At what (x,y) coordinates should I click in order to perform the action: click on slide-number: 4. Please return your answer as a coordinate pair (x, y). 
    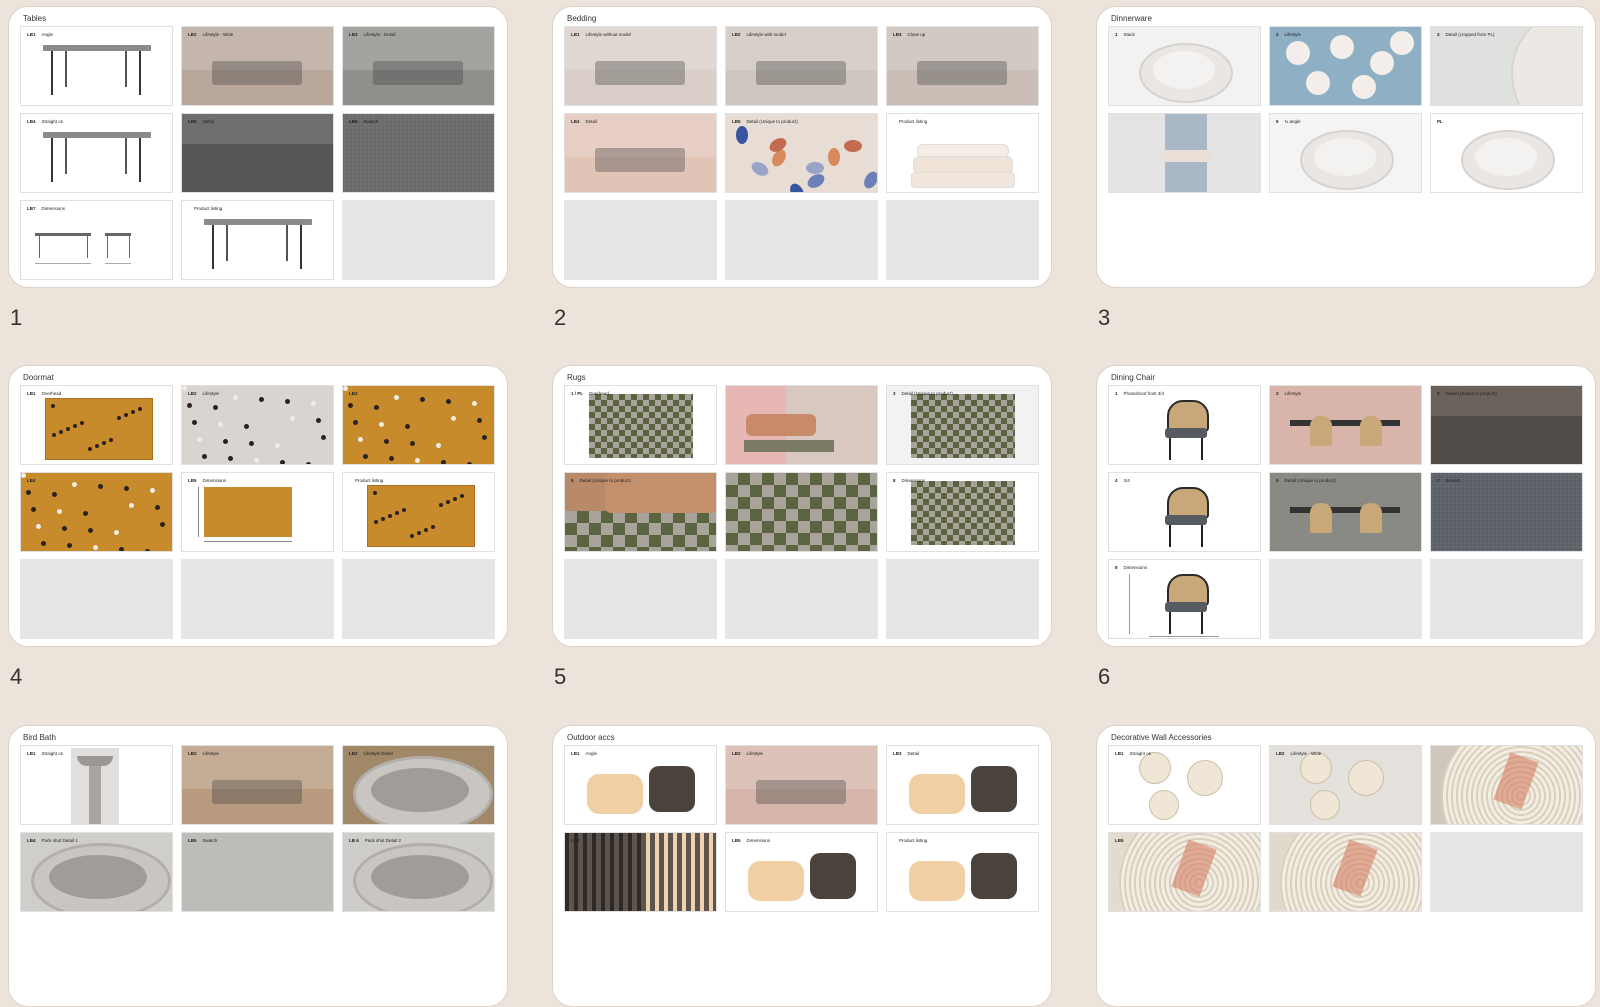
    Looking at the image, I should click on (16, 676).